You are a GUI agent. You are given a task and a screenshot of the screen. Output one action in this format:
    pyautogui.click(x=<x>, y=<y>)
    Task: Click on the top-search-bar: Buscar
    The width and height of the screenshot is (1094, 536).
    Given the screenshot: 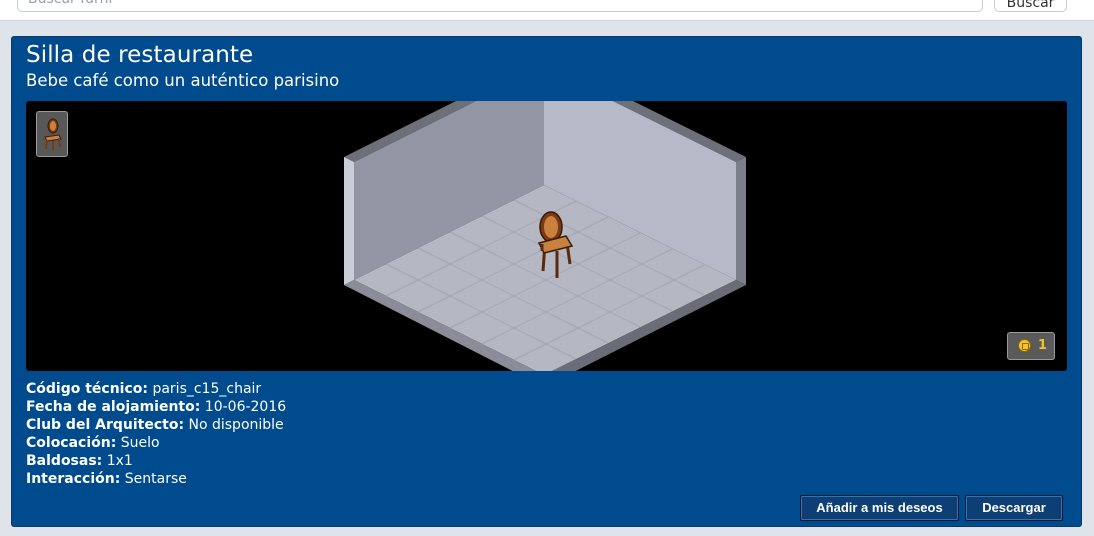 What is the action you would take?
    pyautogui.click(x=547, y=10)
    